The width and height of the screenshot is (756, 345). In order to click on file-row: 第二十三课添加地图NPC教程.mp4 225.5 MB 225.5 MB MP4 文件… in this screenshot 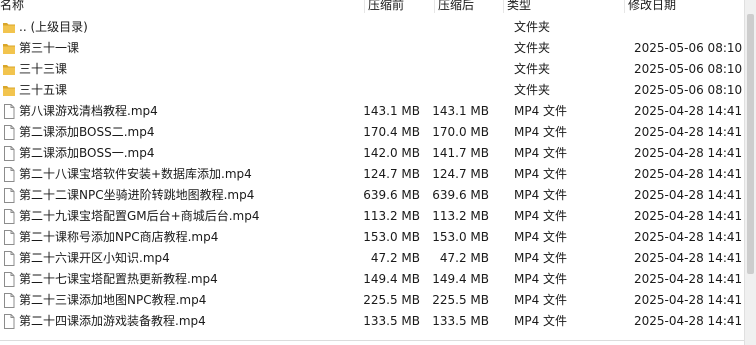, I will do `click(372, 300)`.